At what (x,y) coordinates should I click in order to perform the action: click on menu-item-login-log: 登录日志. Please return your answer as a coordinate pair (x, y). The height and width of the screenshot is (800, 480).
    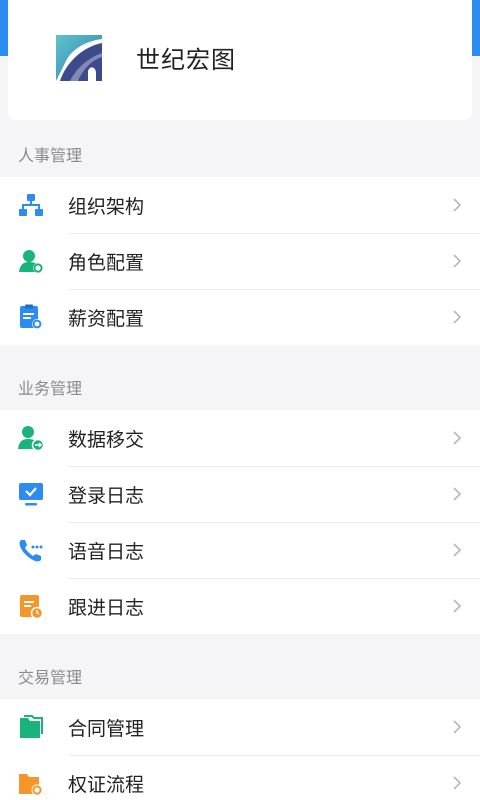
    Looking at the image, I should click on (240, 494).